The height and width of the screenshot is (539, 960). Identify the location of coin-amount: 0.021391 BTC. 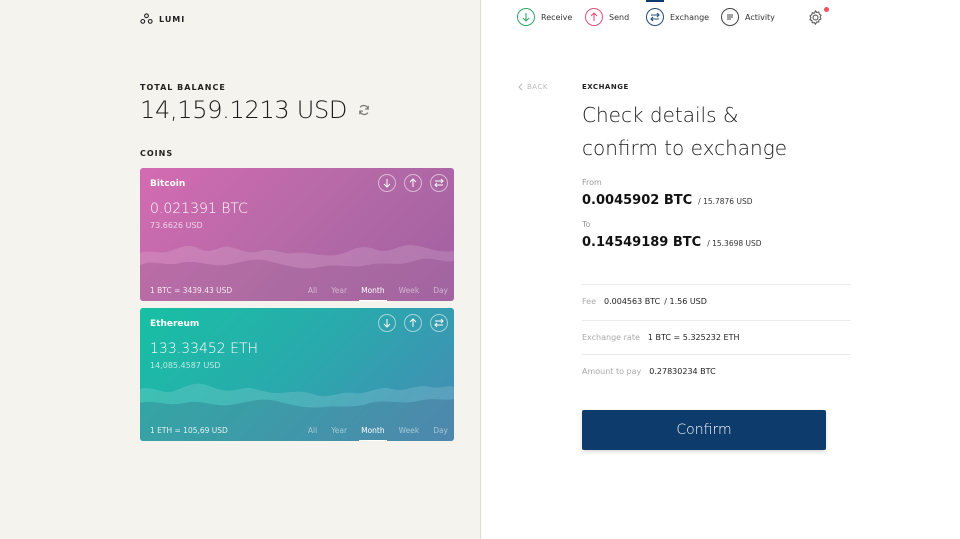
(199, 209).